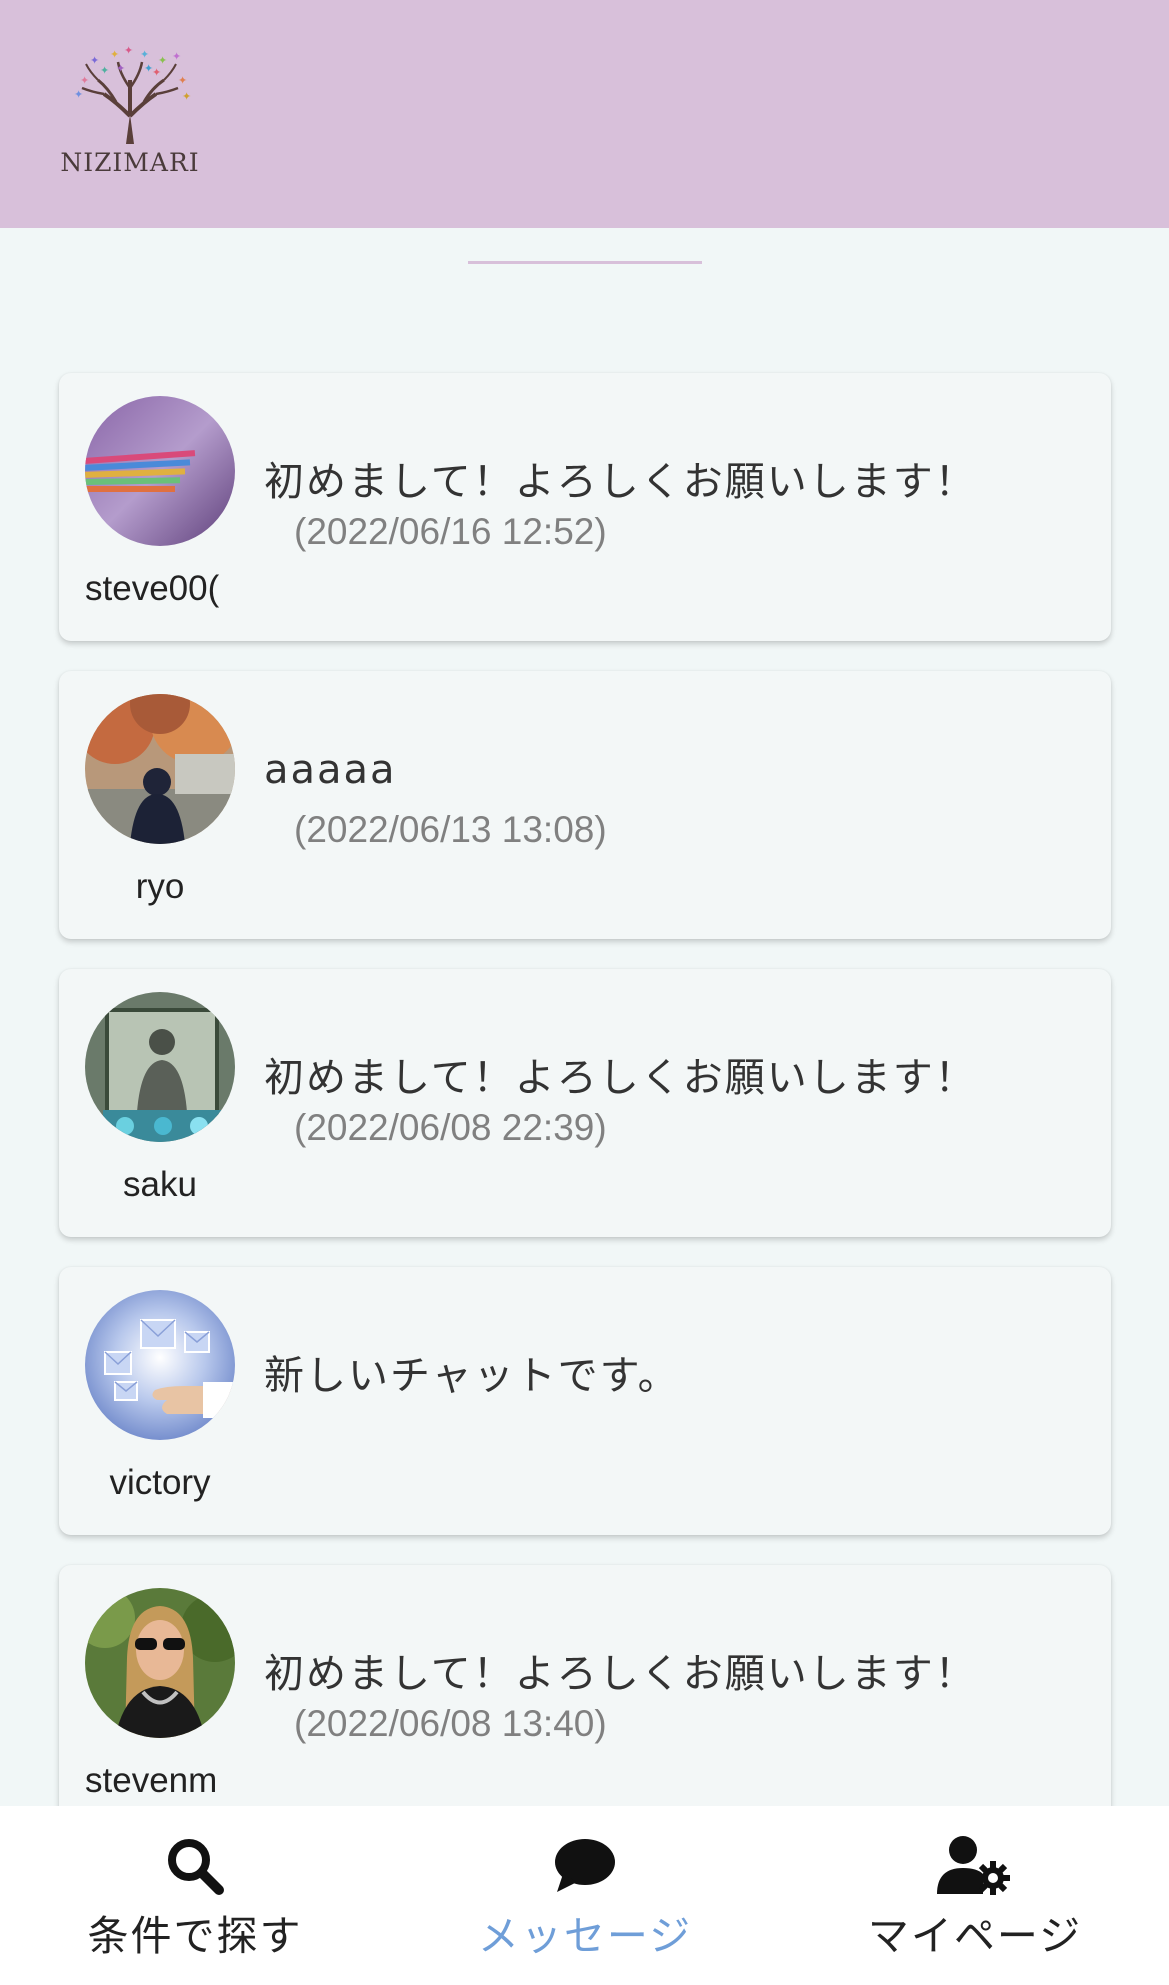  What do you see at coordinates (130, 162) in the screenshot?
I see `logo-text: NIZIMARI` at bounding box center [130, 162].